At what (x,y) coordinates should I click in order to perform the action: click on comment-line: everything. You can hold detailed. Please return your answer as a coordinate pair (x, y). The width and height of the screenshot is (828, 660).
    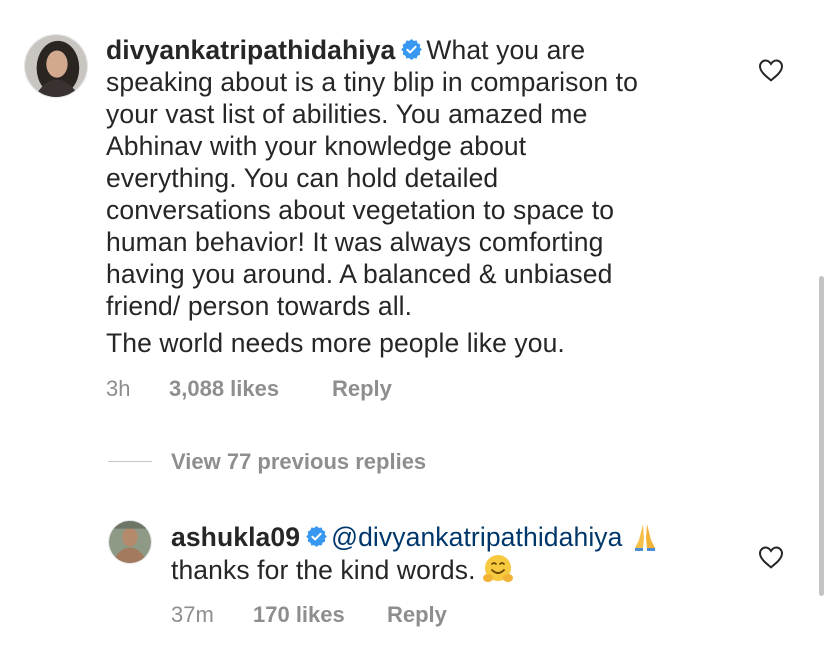
    Looking at the image, I should click on (302, 178).